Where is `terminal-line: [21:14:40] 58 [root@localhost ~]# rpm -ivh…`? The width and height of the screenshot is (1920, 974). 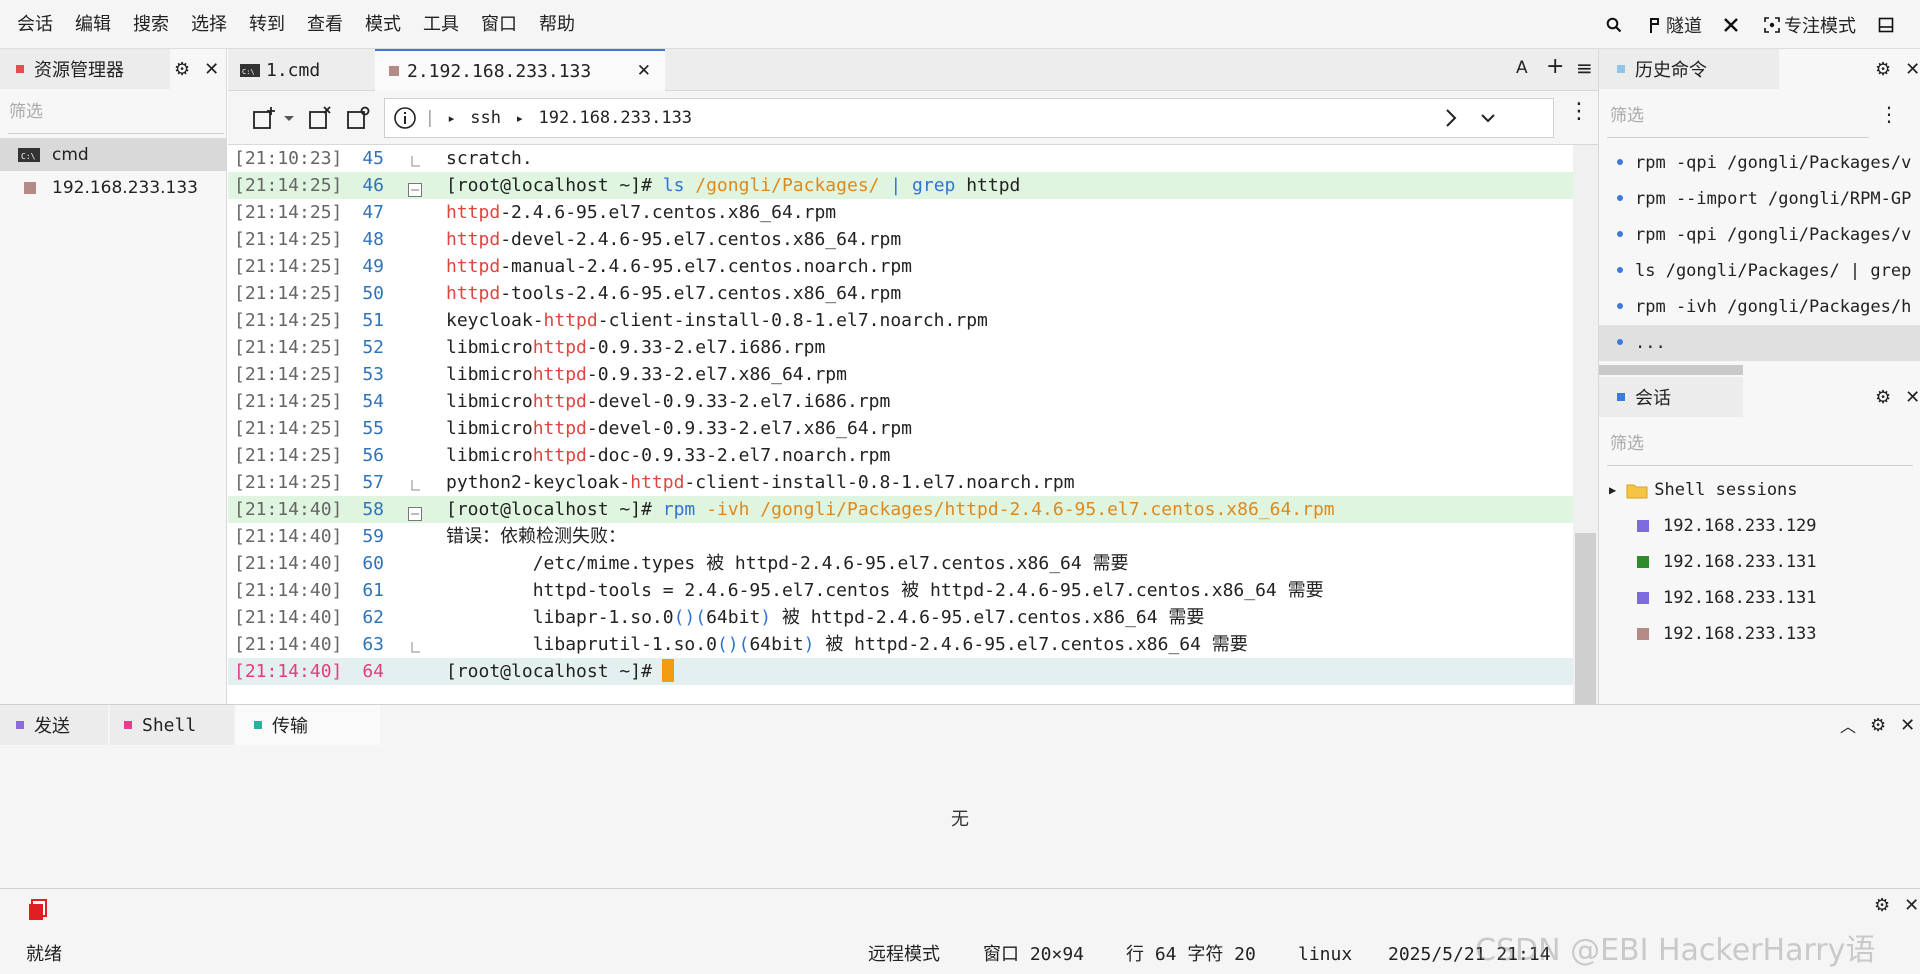 terminal-line: [21:14:40] 58 [root@localhost ~]# rpm -ivh… is located at coordinates (900, 509).